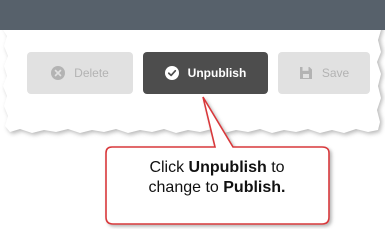 Image resolution: width=385 pixels, height=240 pixels. I want to click on callout-text: Click Unpublish to change to Publish., so click(217, 178).